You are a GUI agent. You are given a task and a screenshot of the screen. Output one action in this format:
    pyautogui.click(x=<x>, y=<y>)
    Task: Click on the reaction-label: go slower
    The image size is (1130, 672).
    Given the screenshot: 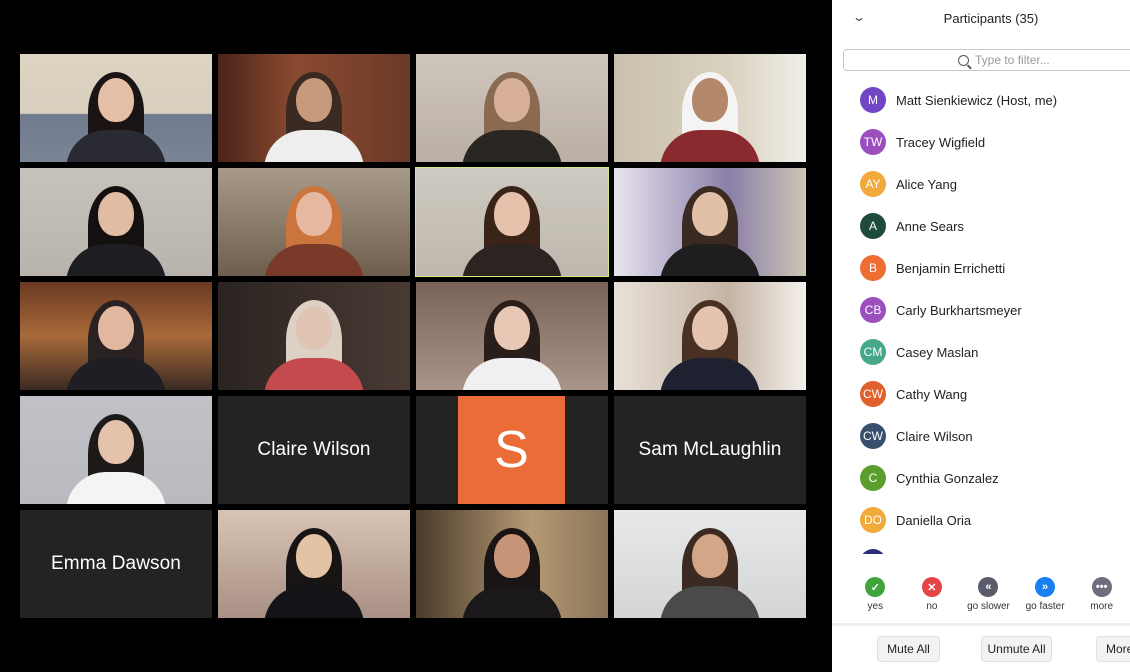 What is the action you would take?
    pyautogui.click(x=988, y=606)
    